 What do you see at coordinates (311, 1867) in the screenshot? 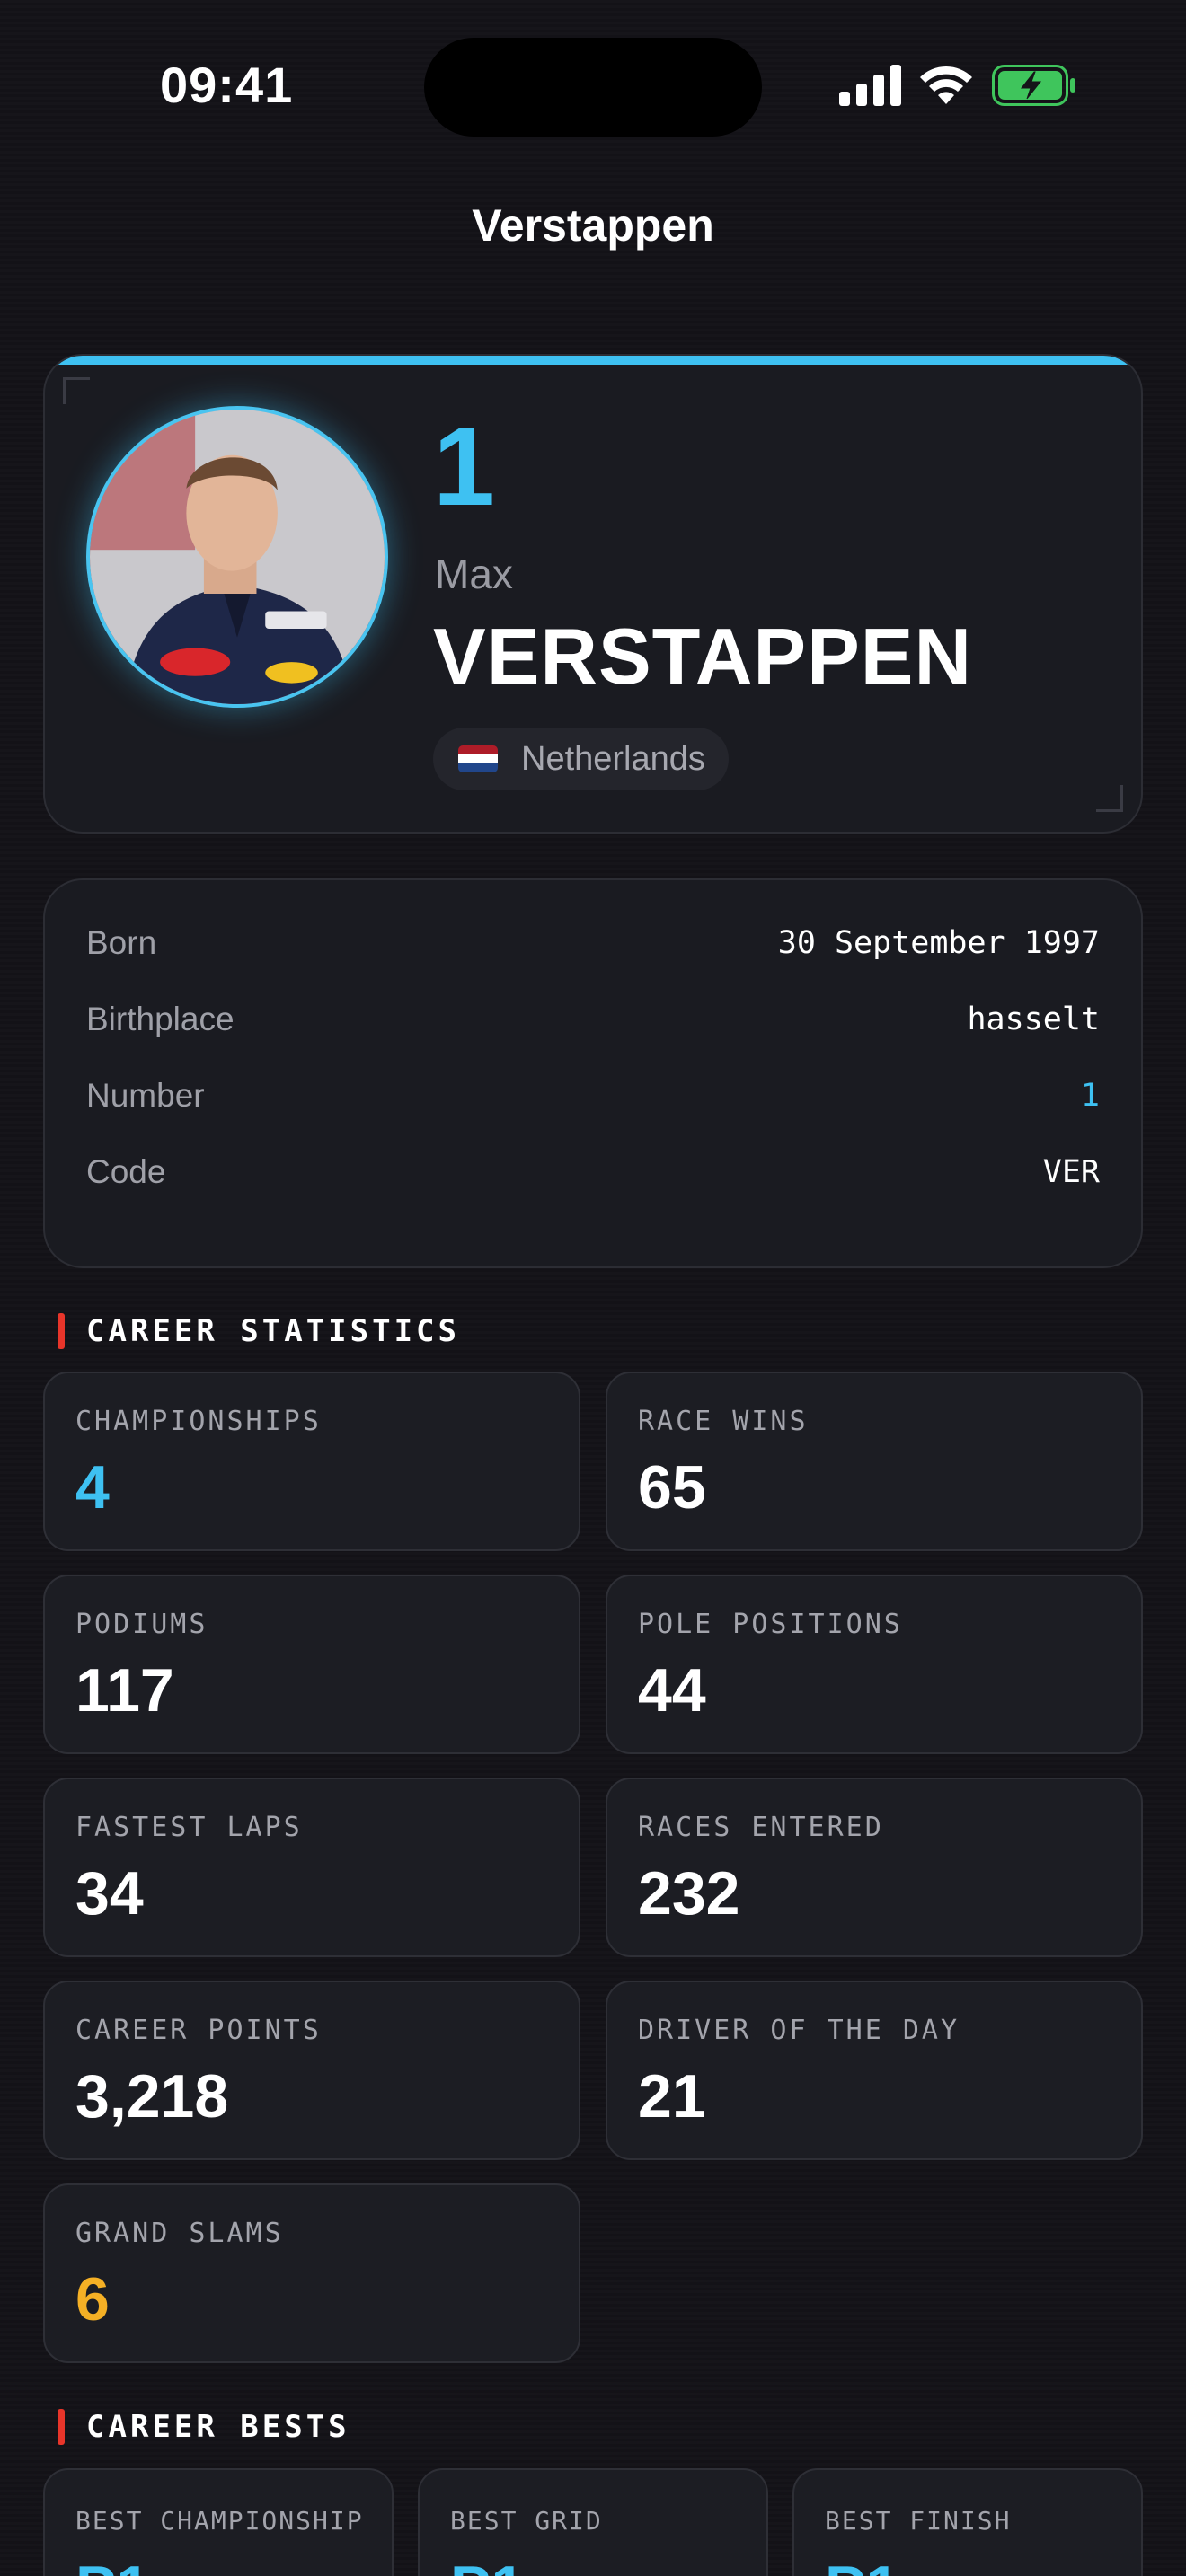
I see `stat-tile-fastest-laps: FASTEST LAPS 34` at bounding box center [311, 1867].